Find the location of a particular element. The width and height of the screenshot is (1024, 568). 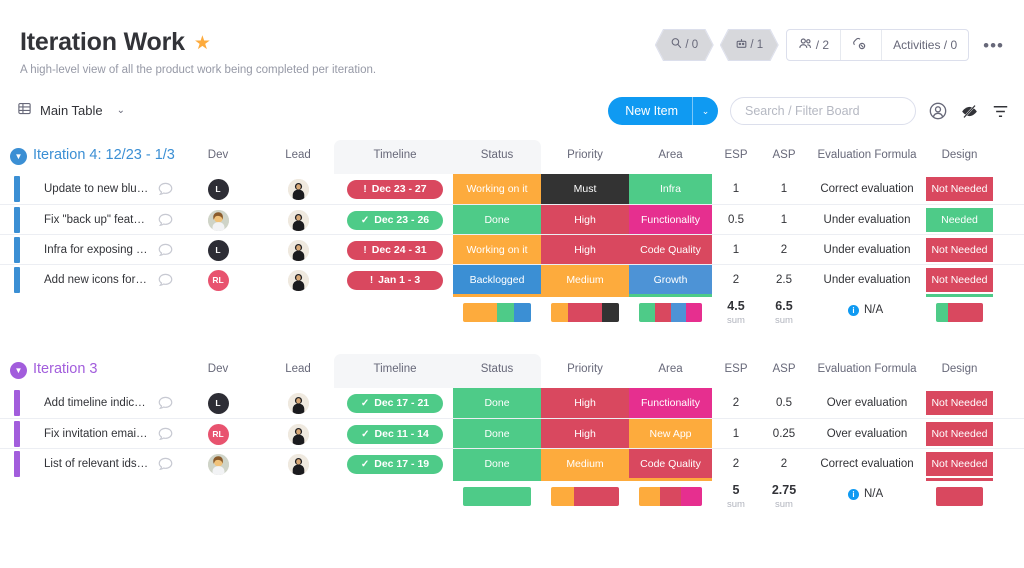

summary-design-bar is located at coordinates (959, 496).